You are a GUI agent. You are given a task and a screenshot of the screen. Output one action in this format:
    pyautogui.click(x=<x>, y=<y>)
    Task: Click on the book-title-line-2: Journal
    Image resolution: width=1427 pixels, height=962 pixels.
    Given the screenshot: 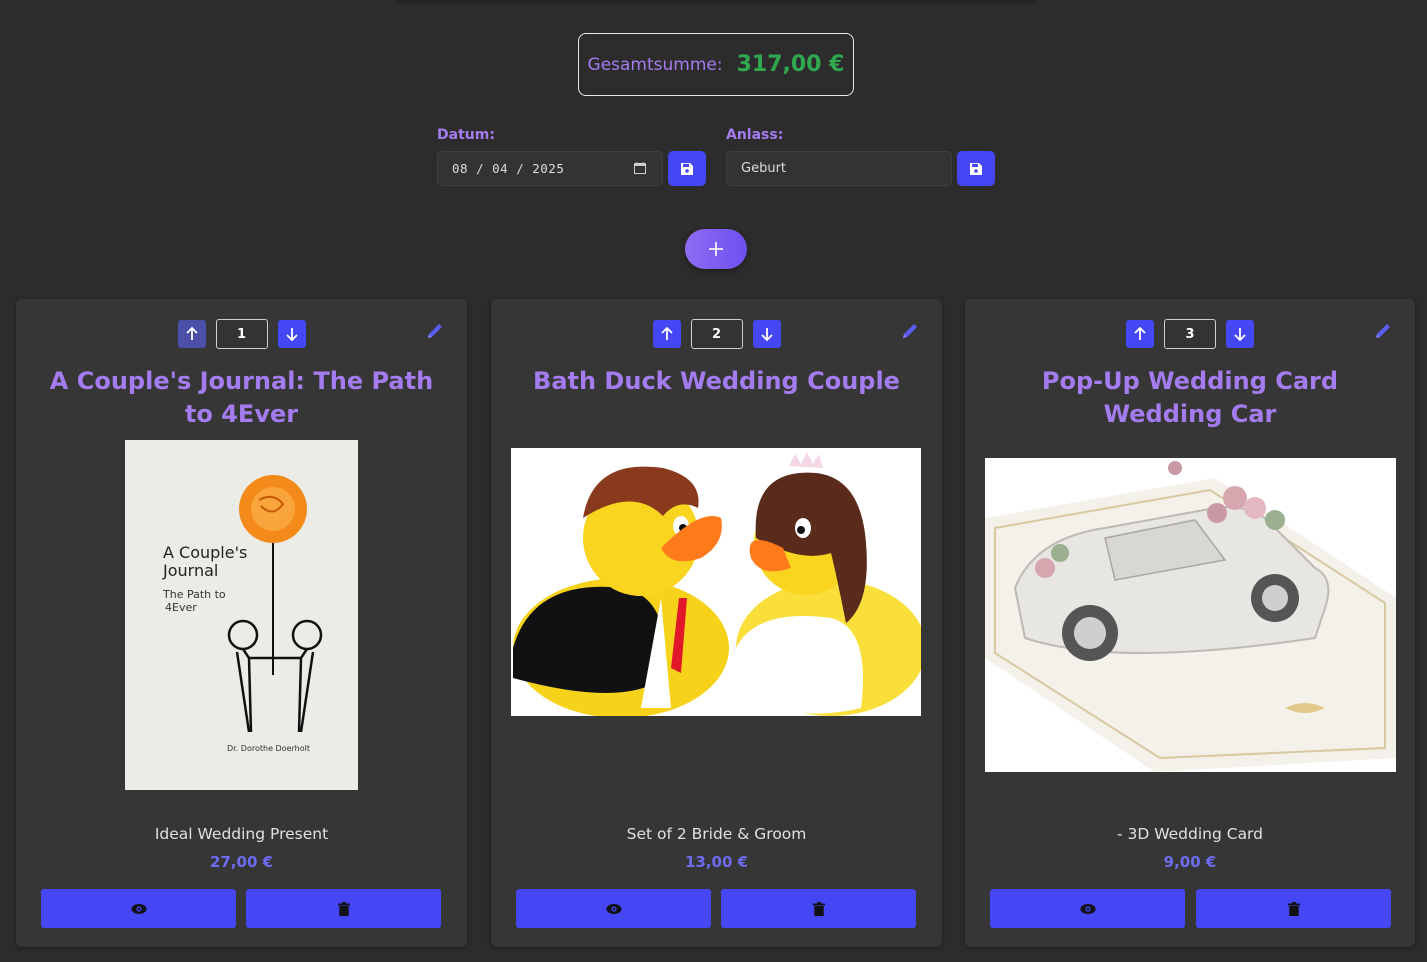 What is the action you would take?
    pyautogui.click(x=190, y=570)
    